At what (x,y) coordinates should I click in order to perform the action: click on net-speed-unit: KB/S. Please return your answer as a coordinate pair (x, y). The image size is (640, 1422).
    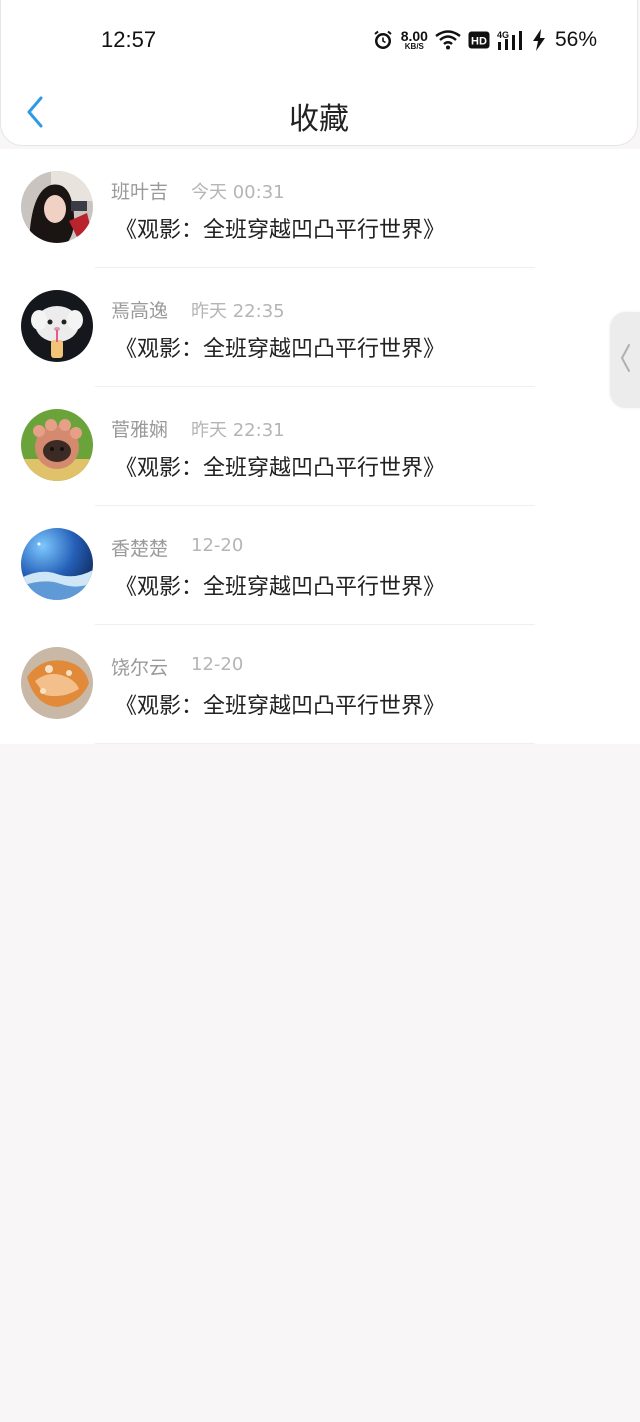
    Looking at the image, I should click on (414, 46).